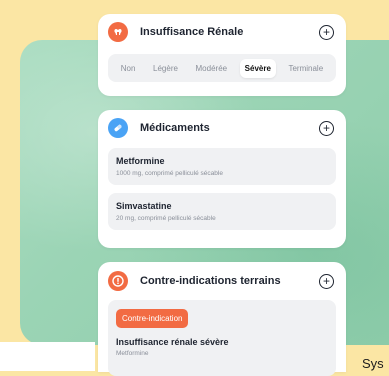 This screenshot has width=389, height=376. I want to click on renal-severity-selector: Non Légère Modérée Sévère Terminale, so click(222, 68).